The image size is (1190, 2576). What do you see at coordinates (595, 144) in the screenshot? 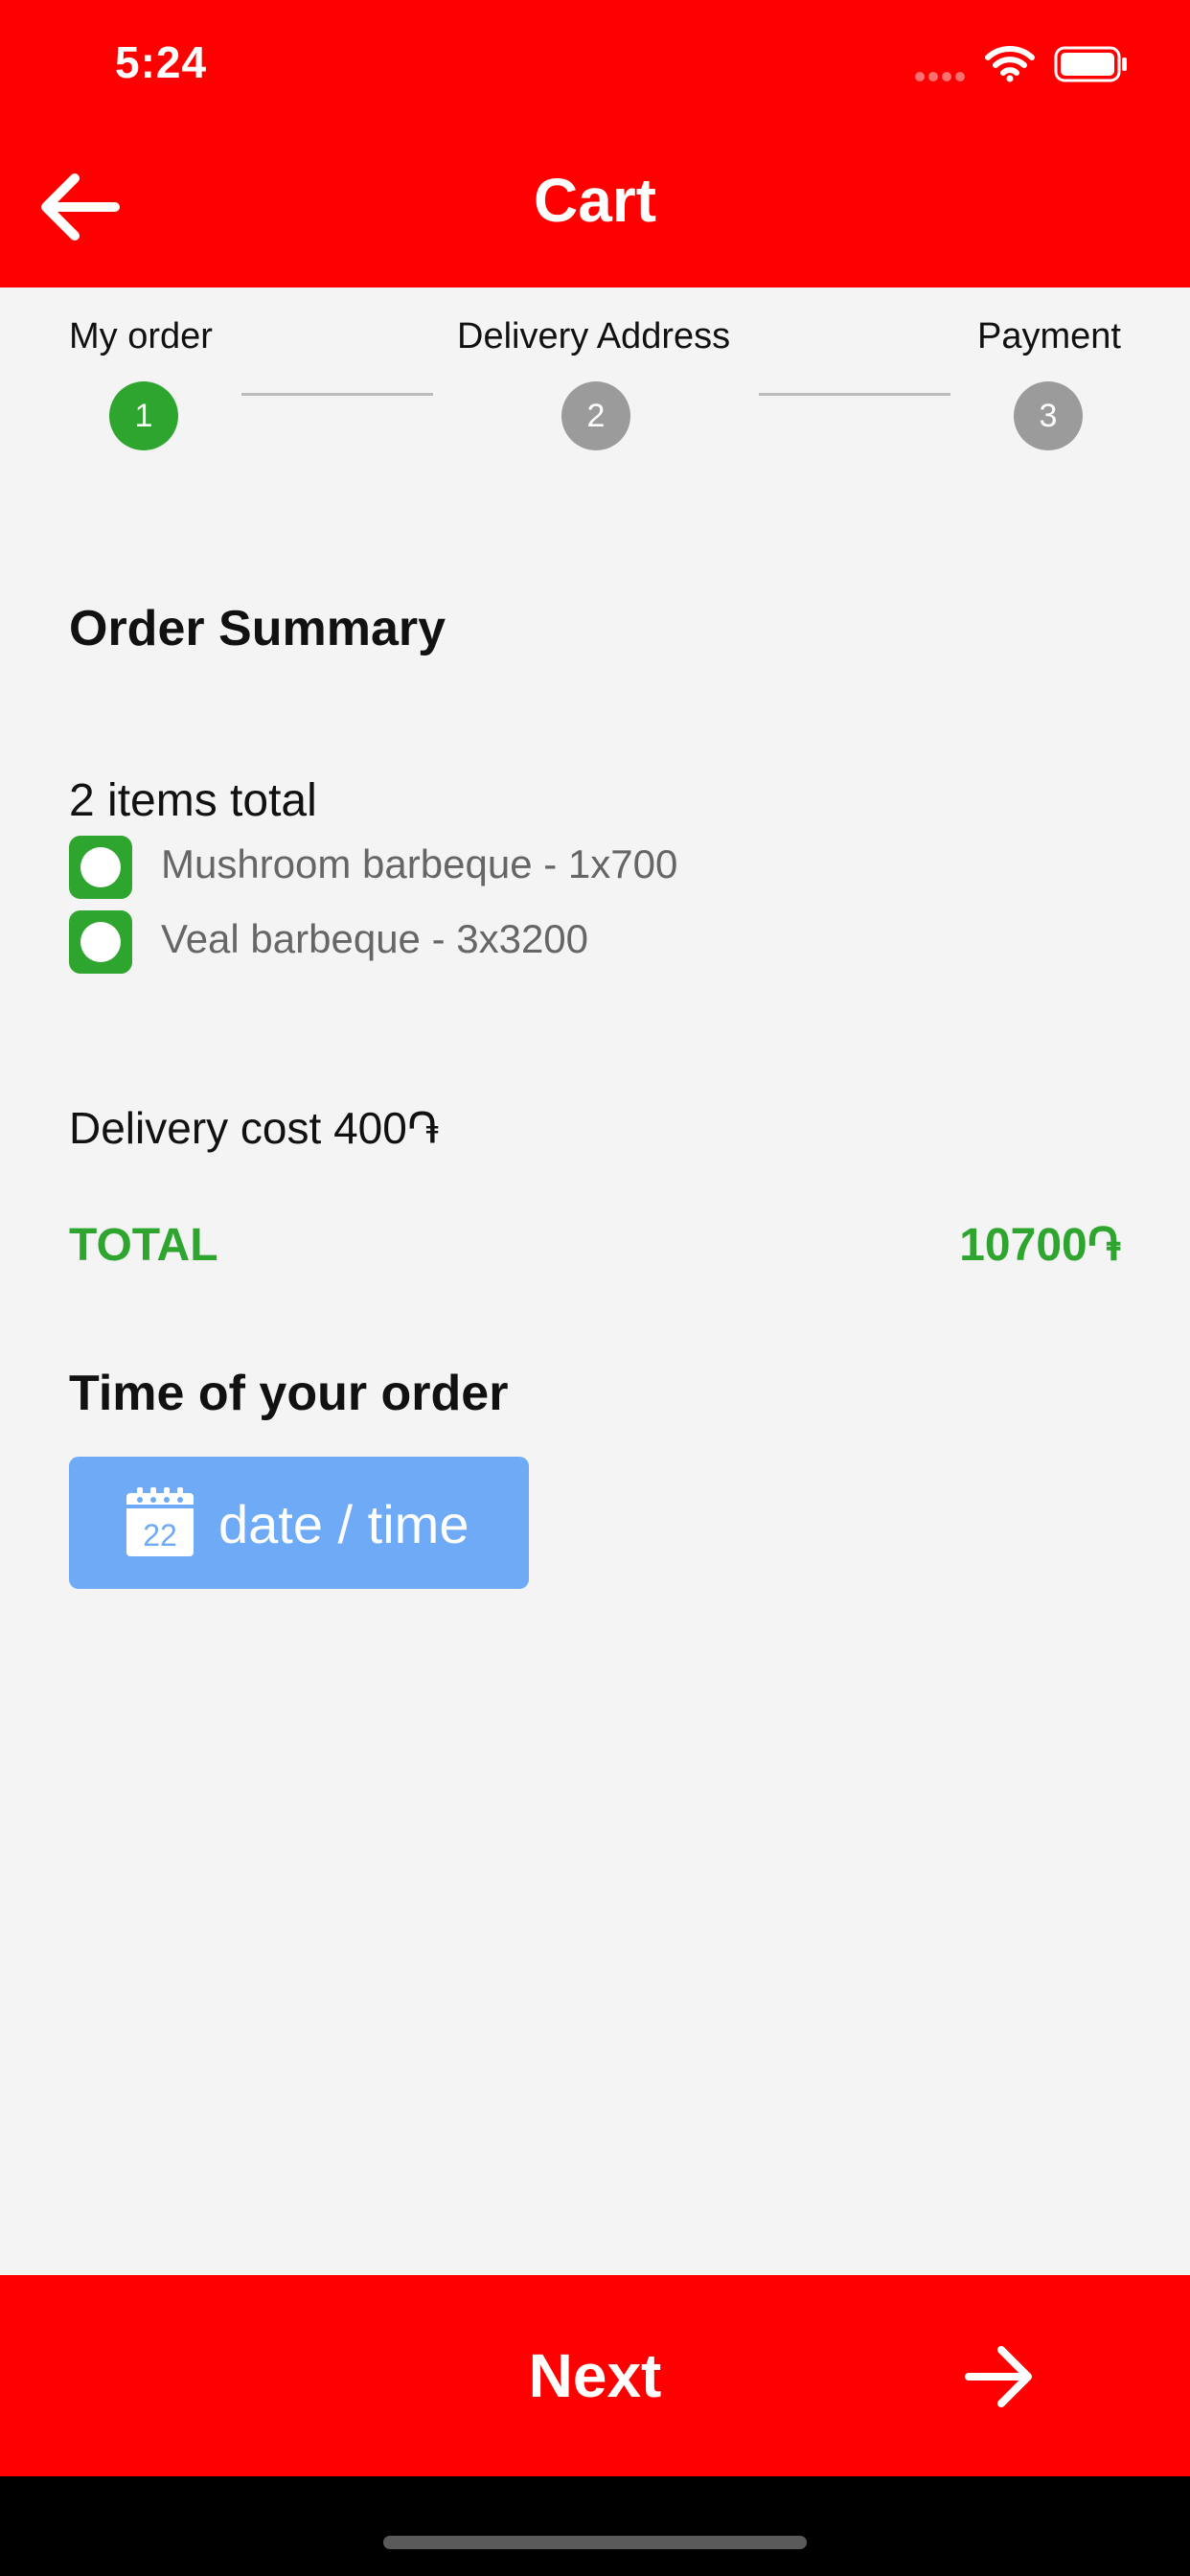
I see `app-header: 5:24 Cart` at bounding box center [595, 144].